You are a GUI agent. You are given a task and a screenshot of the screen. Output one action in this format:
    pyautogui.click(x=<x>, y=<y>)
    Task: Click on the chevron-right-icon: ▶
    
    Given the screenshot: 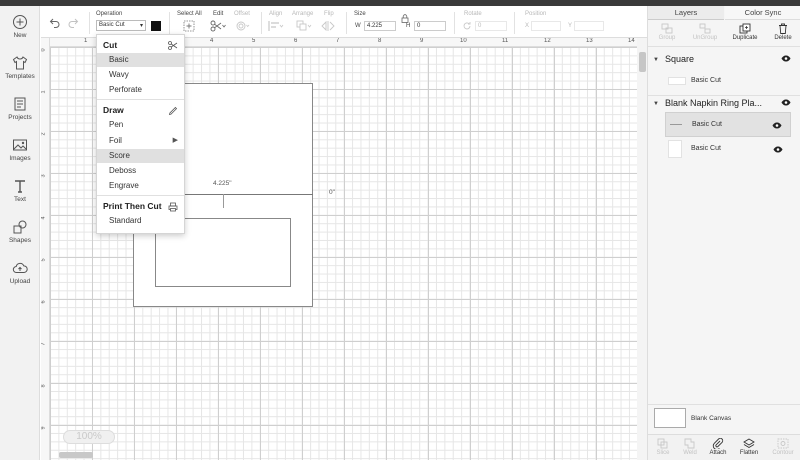 What is the action you would take?
    pyautogui.click(x=175, y=140)
    